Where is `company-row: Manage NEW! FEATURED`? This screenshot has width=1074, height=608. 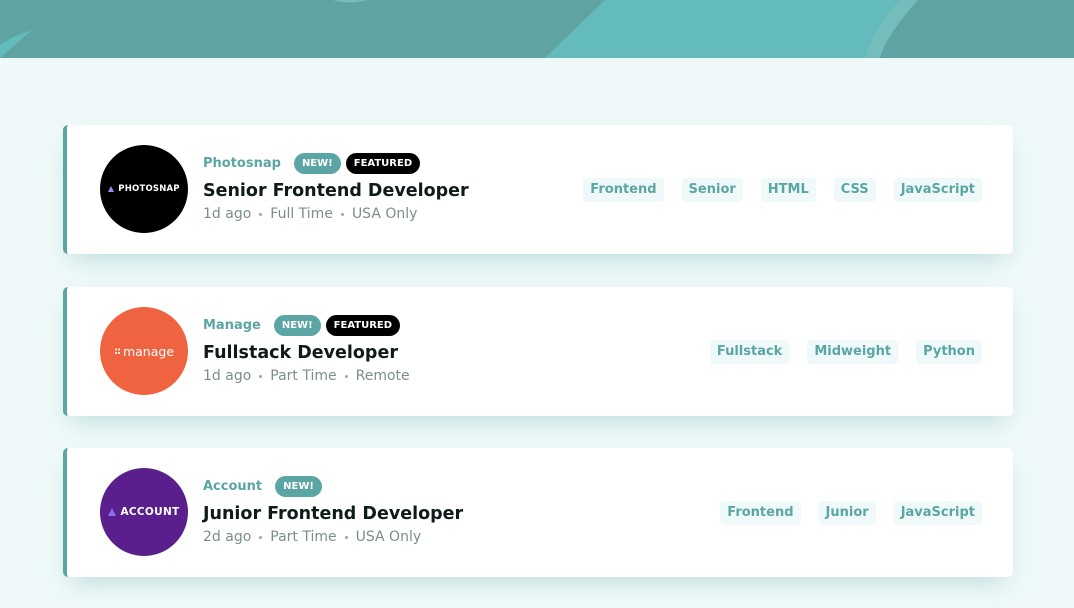 company-row: Manage NEW! FEATURED is located at coordinates (306, 325).